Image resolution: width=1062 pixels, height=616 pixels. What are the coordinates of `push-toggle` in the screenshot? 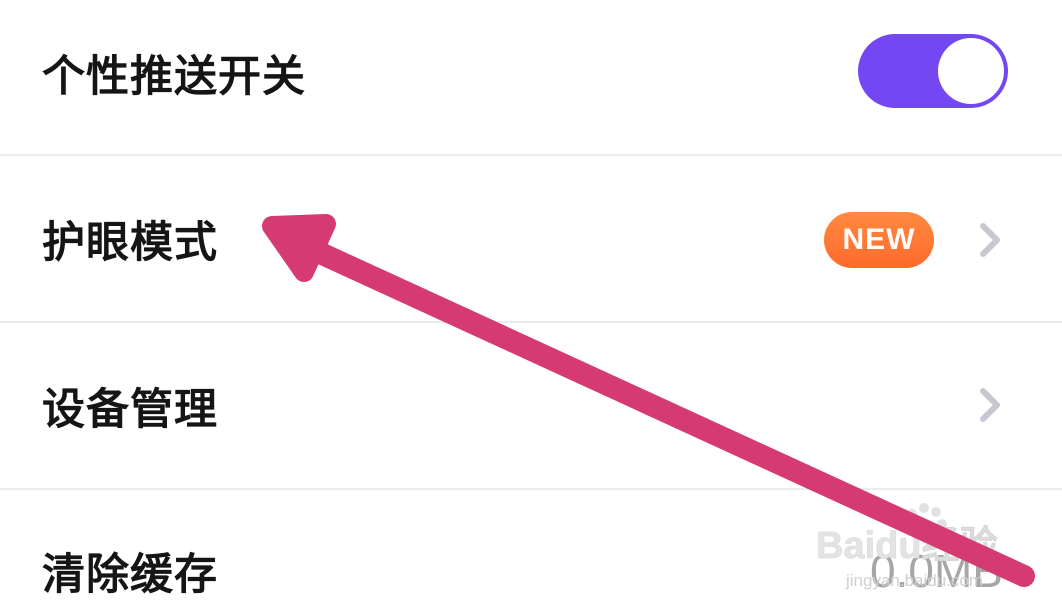 It's located at (933, 71).